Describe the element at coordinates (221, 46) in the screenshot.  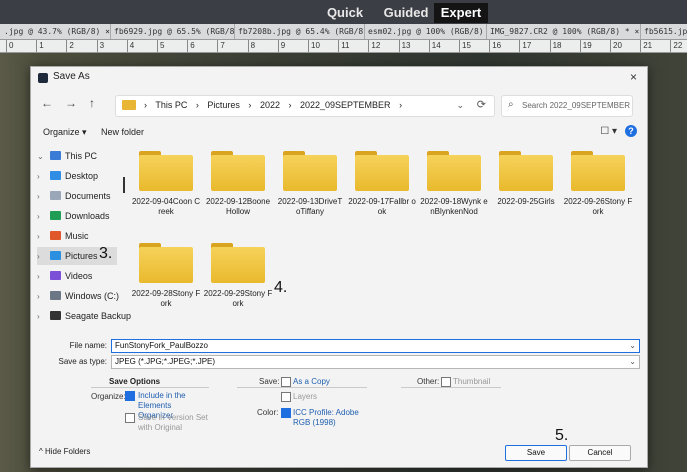
I see `ruler-tick: 7` at that location.